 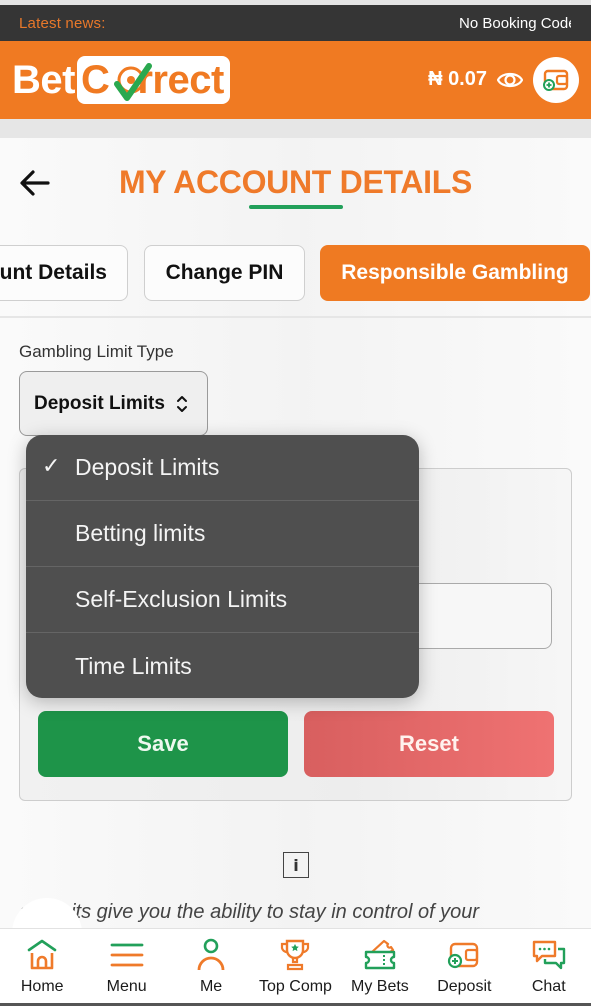 I want to click on dropdown-option-deposit-limits: ✓ Deposit Limits, so click(x=222, y=468).